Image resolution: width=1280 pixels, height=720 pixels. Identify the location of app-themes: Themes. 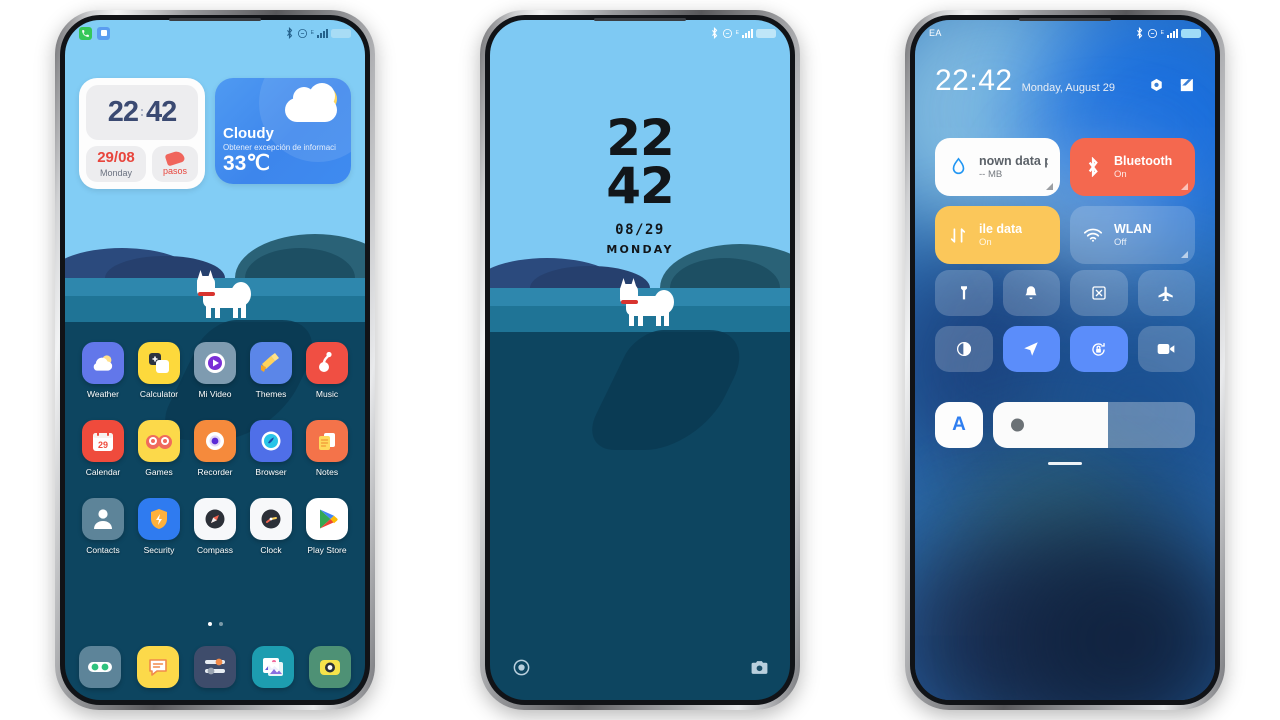
(271, 370).